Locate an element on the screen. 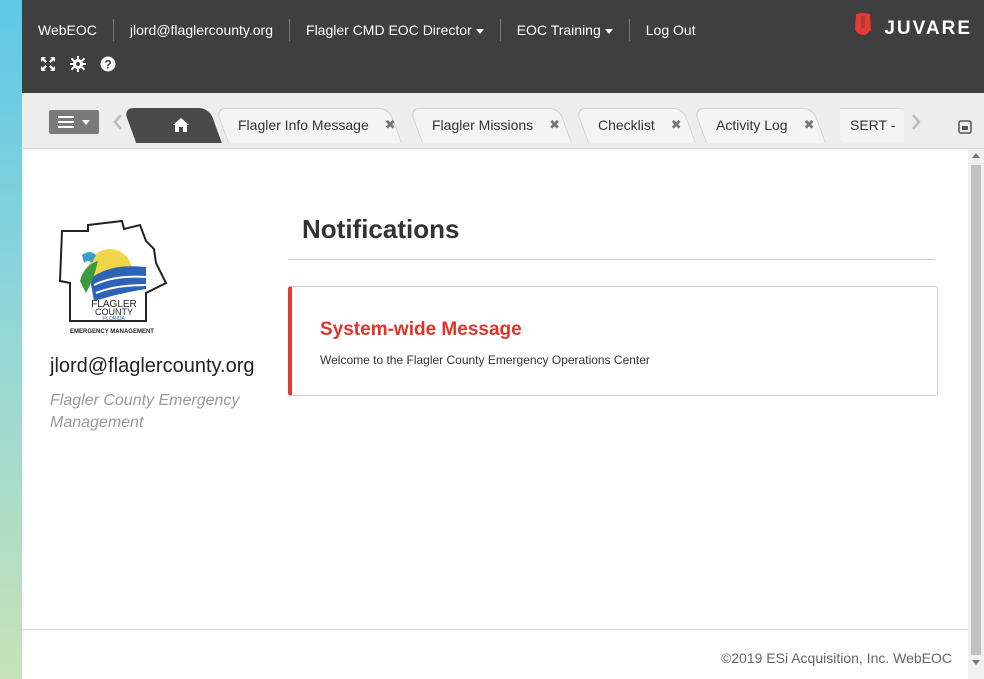  notification-title: System-wide Message is located at coordinates (421, 329).